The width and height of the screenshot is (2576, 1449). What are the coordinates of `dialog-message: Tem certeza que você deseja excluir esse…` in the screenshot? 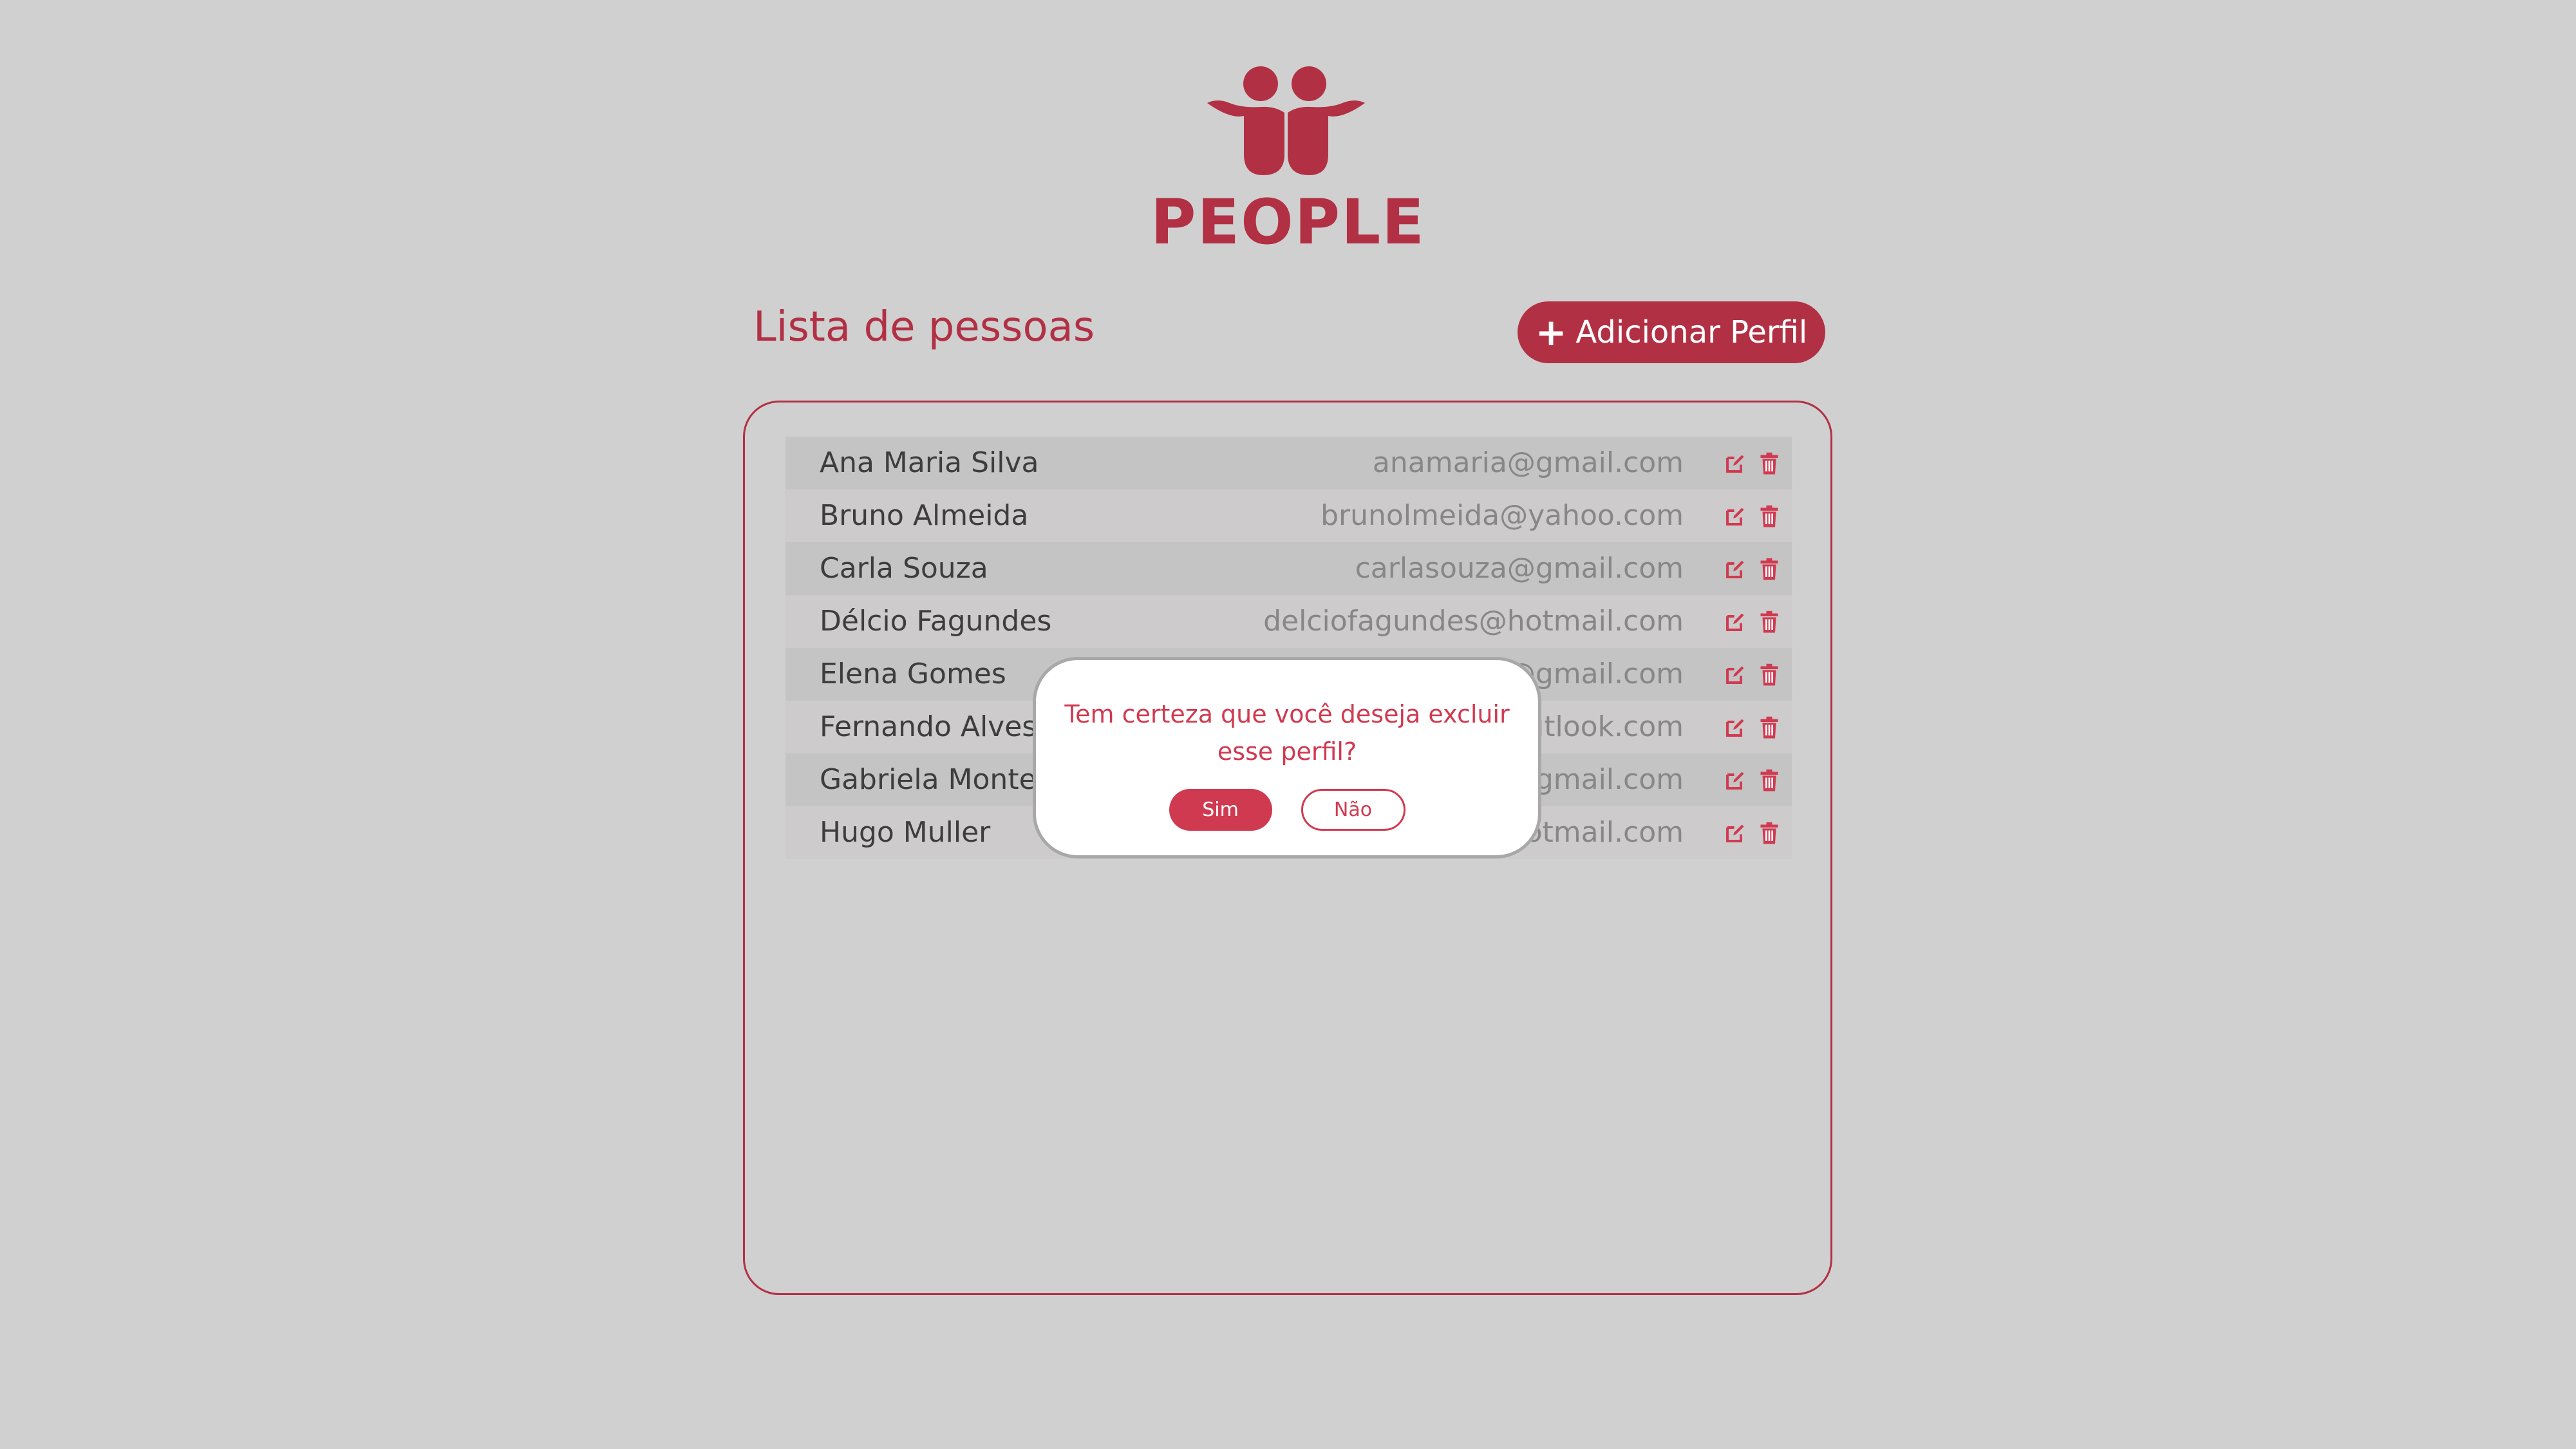 It's located at (1287, 733).